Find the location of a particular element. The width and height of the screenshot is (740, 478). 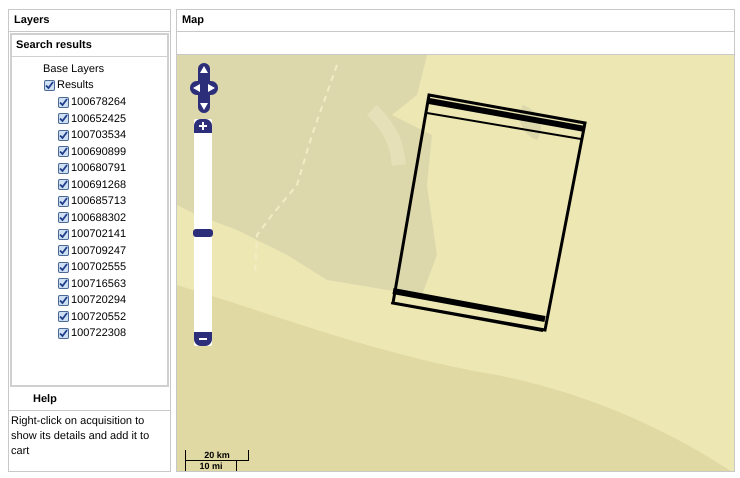

plus-icon is located at coordinates (203, 126).